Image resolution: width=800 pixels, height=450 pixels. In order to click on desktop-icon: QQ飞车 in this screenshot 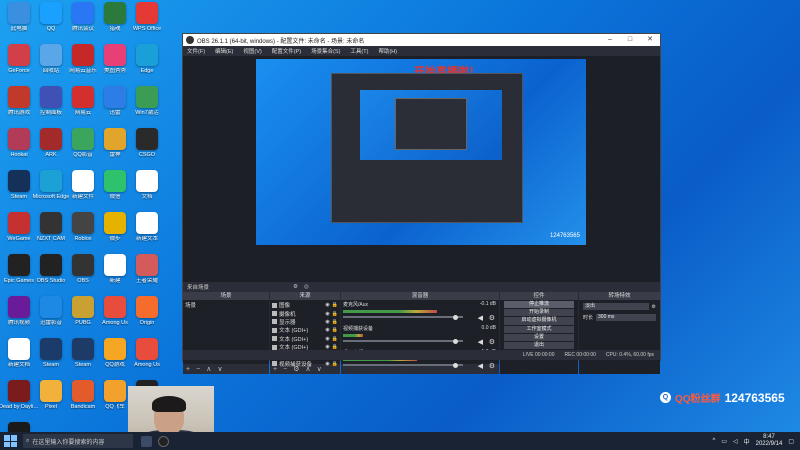, I will do `click(115, 400)`.